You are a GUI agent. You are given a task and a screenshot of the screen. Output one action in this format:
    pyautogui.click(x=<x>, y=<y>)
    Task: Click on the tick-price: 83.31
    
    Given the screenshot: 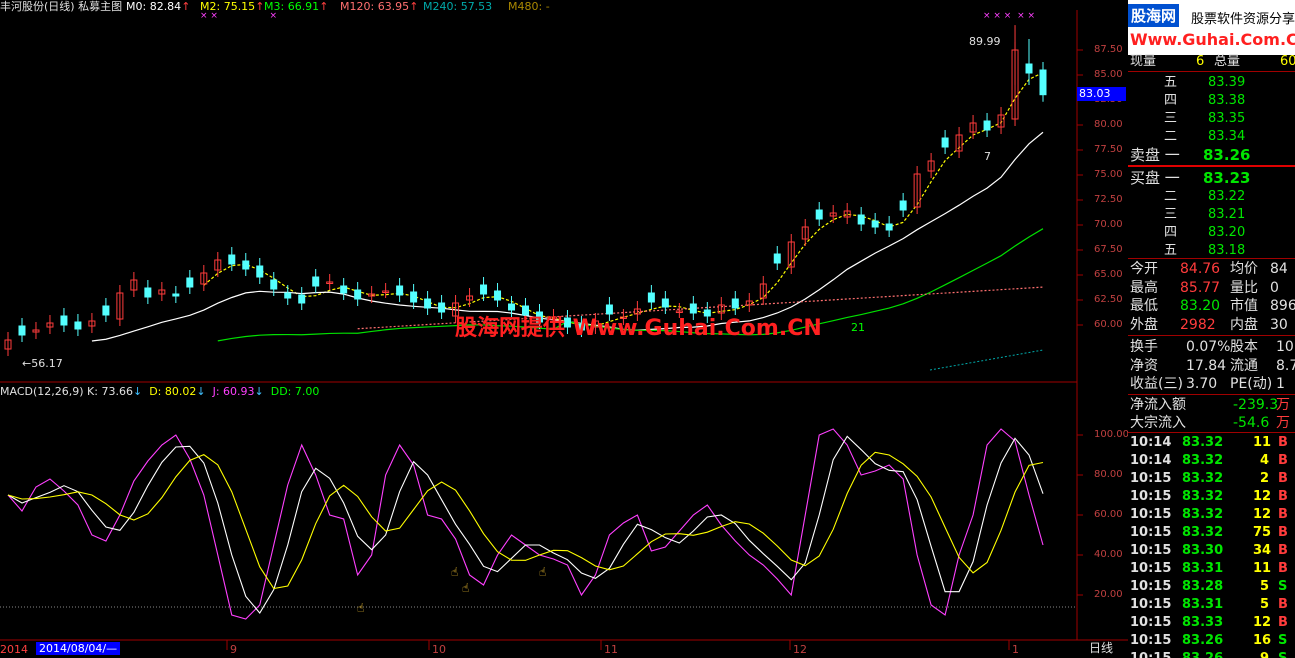 What is the action you would take?
    pyautogui.click(x=1203, y=568)
    